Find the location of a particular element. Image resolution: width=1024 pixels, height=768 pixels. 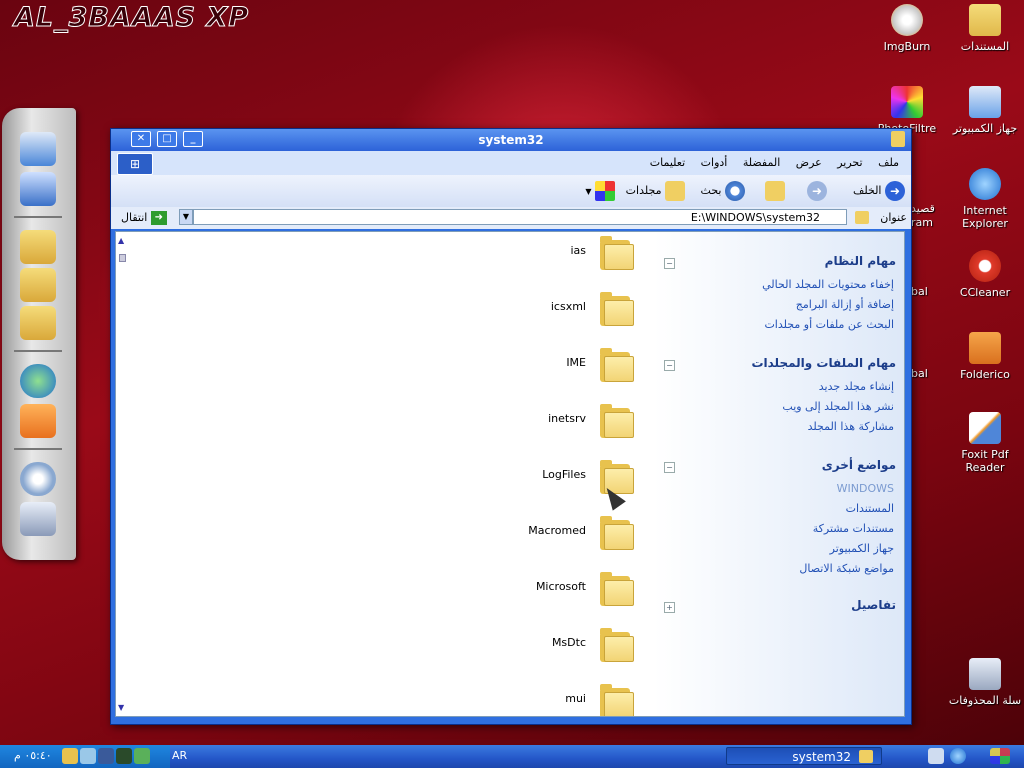

folder-item: mui is located at coordinates (536, 699).